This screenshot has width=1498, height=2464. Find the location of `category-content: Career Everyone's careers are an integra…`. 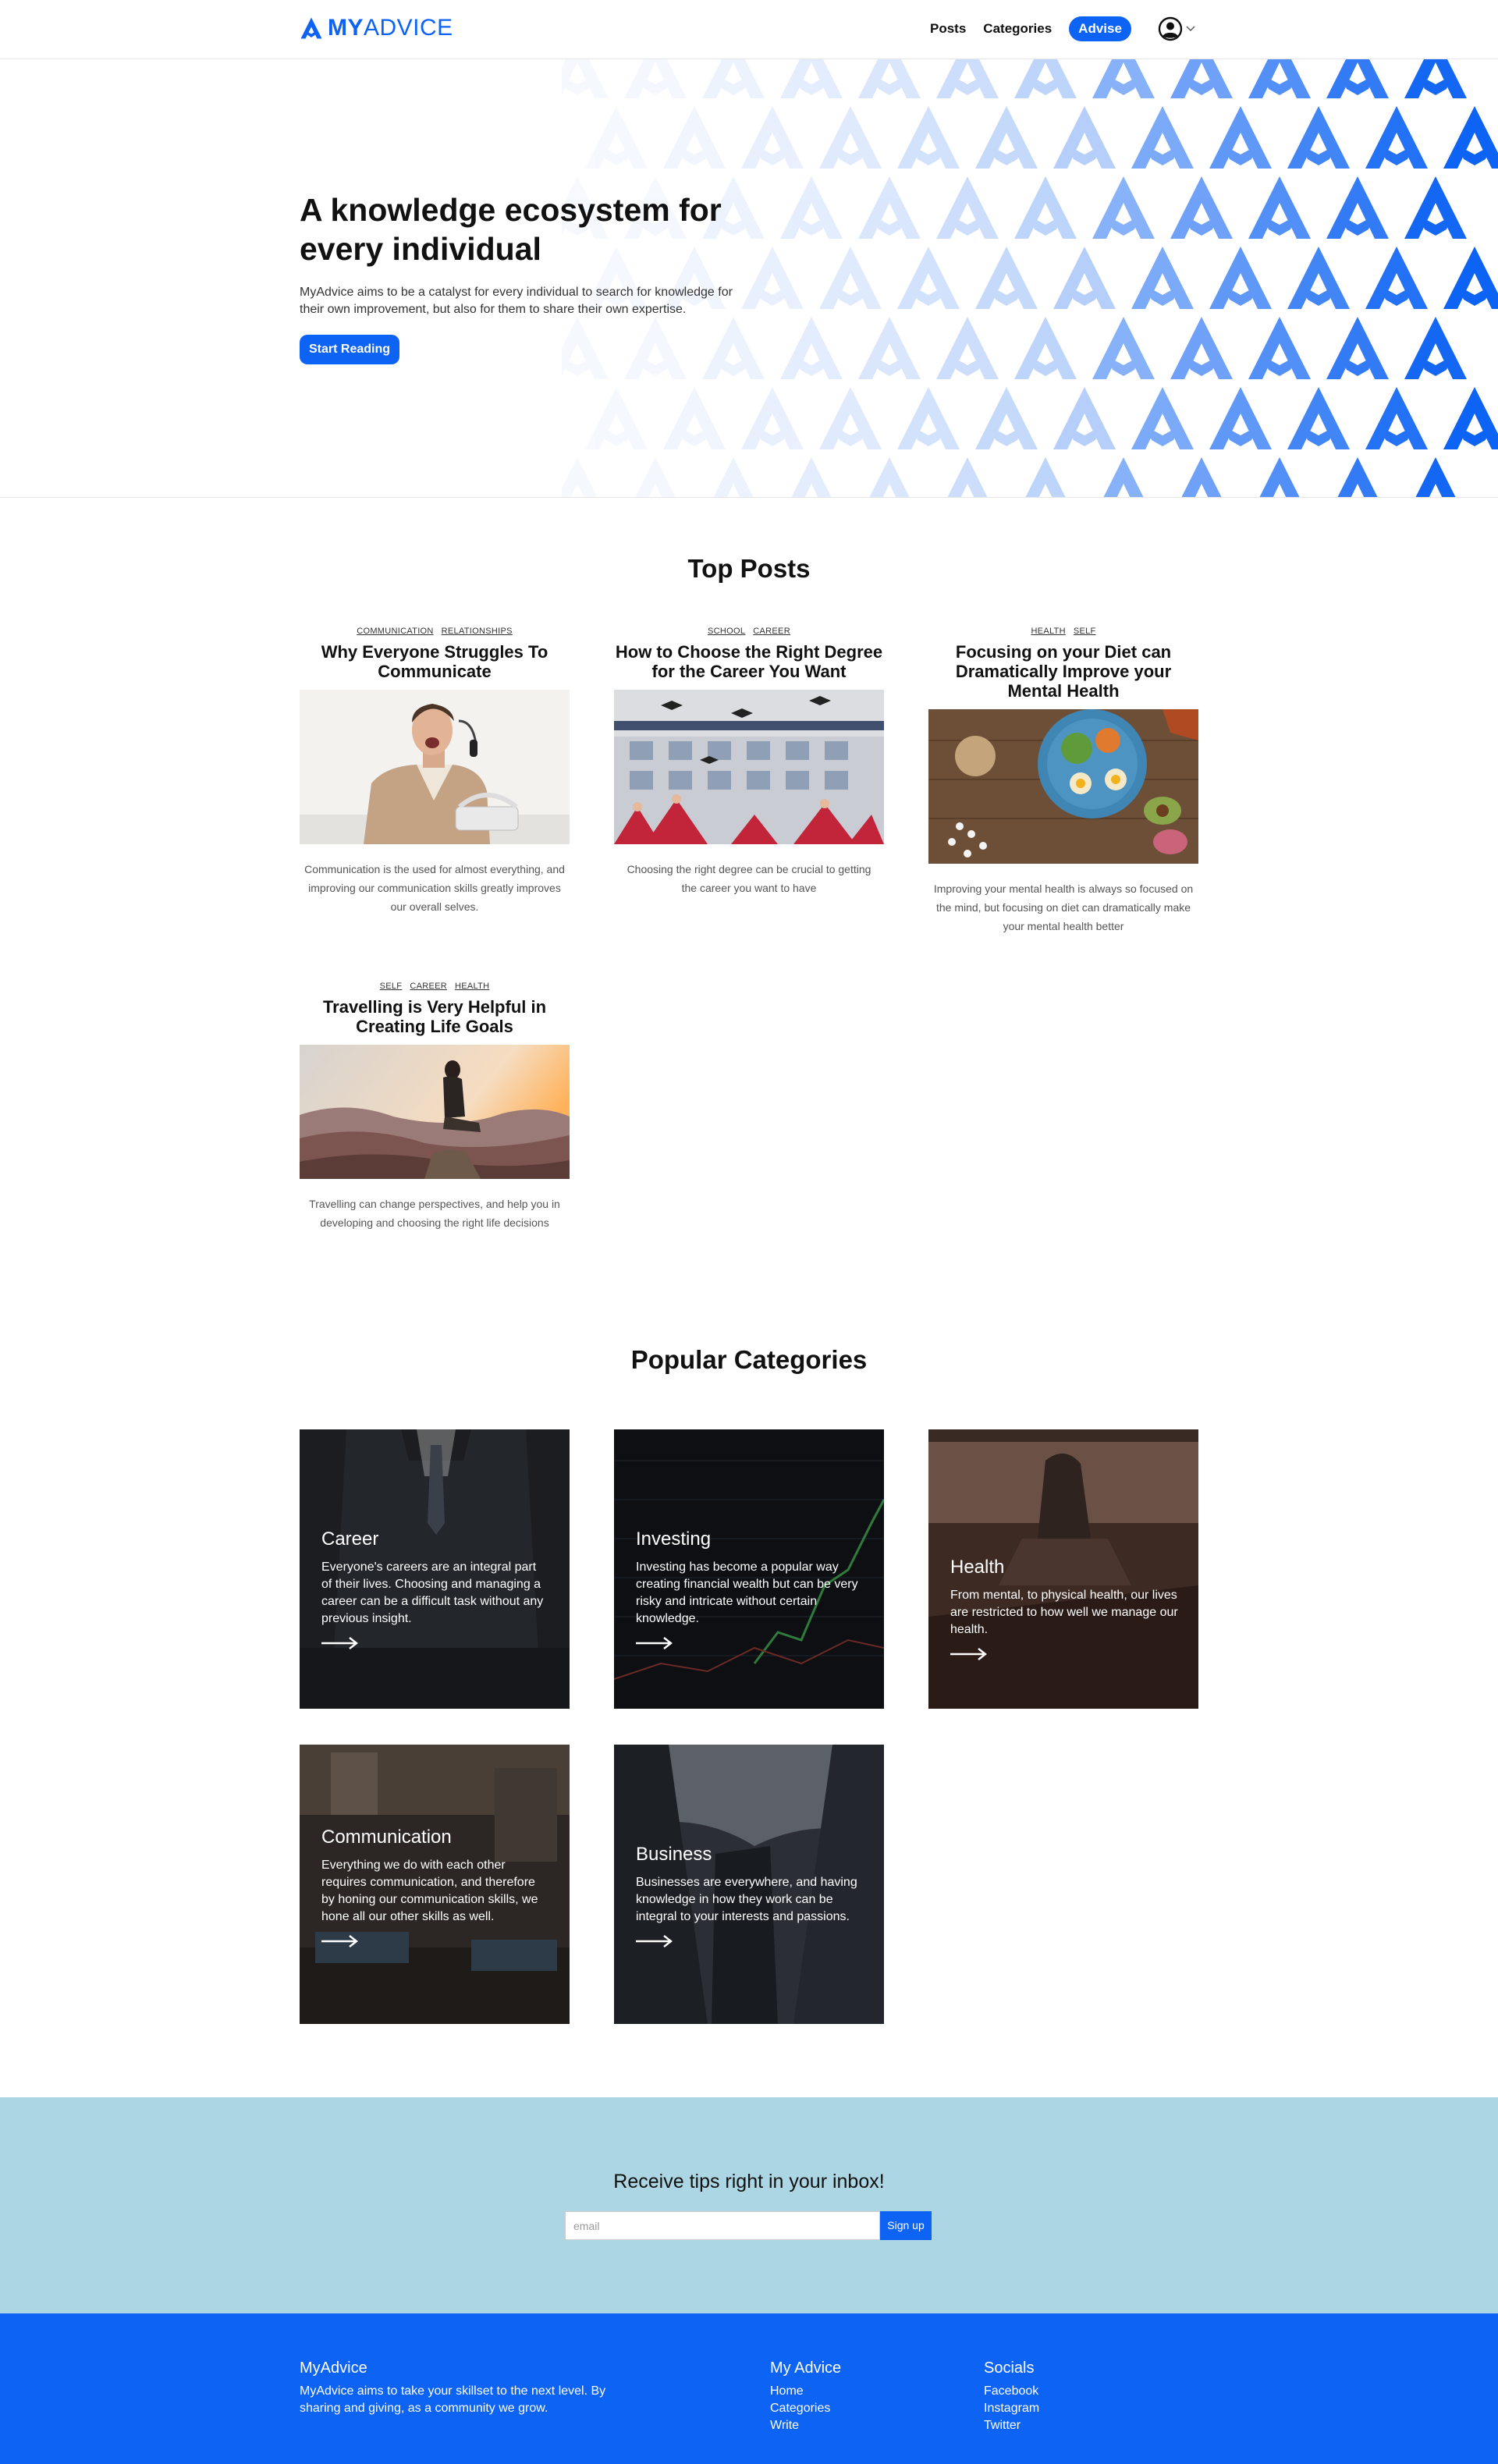

category-content: Career Everyone's careers are an integra… is located at coordinates (435, 1591).